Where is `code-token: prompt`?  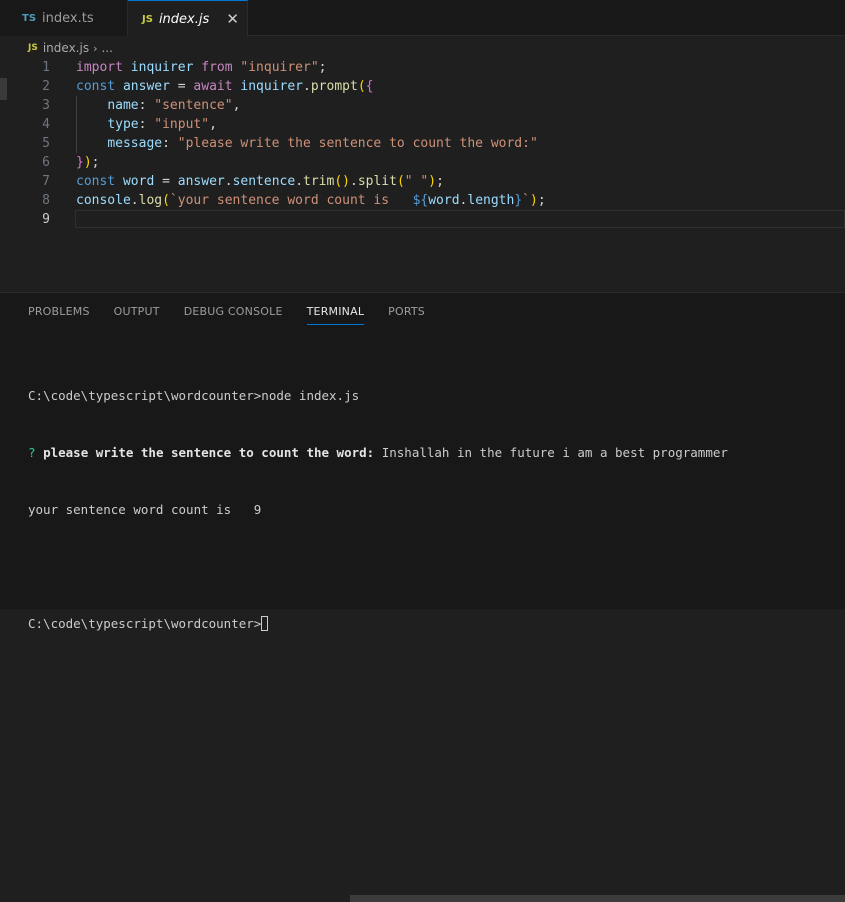 code-token: prompt is located at coordinates (334, 86).